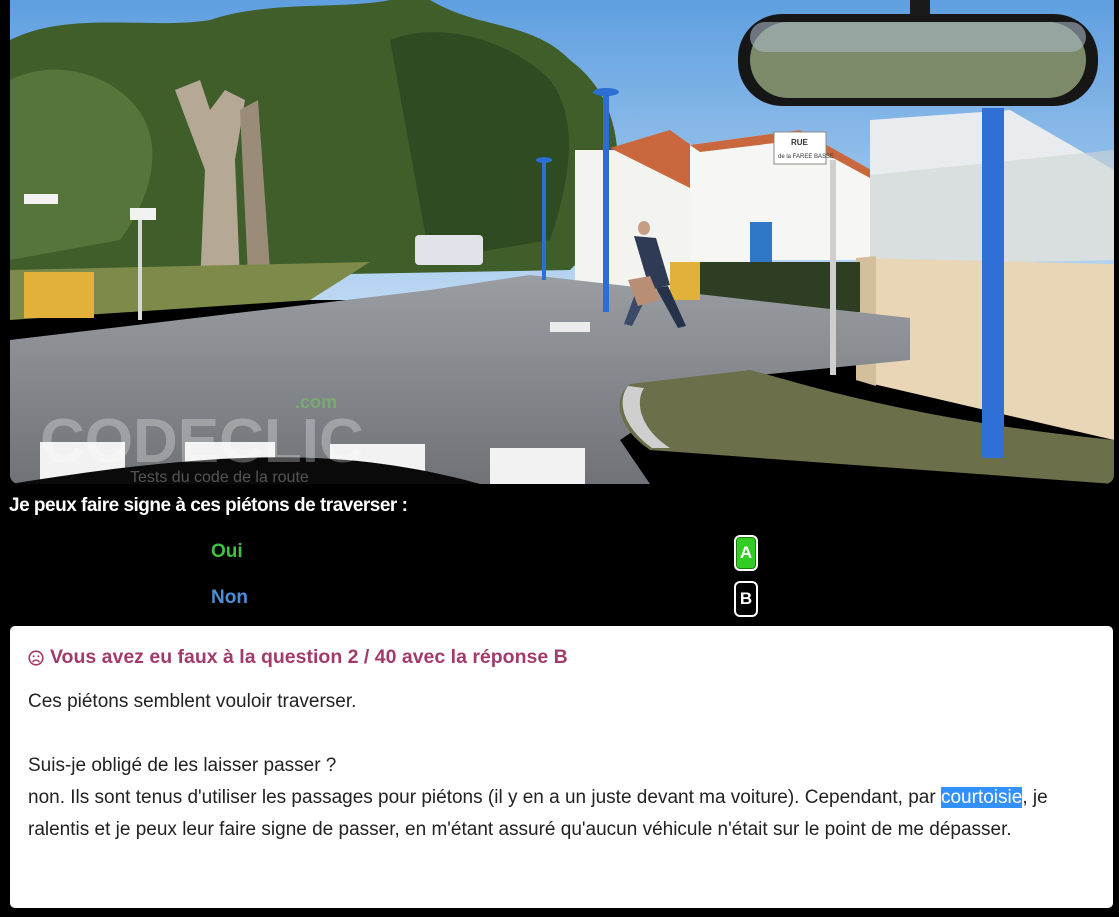  I want to click on frown-icon, so click(36, 657).